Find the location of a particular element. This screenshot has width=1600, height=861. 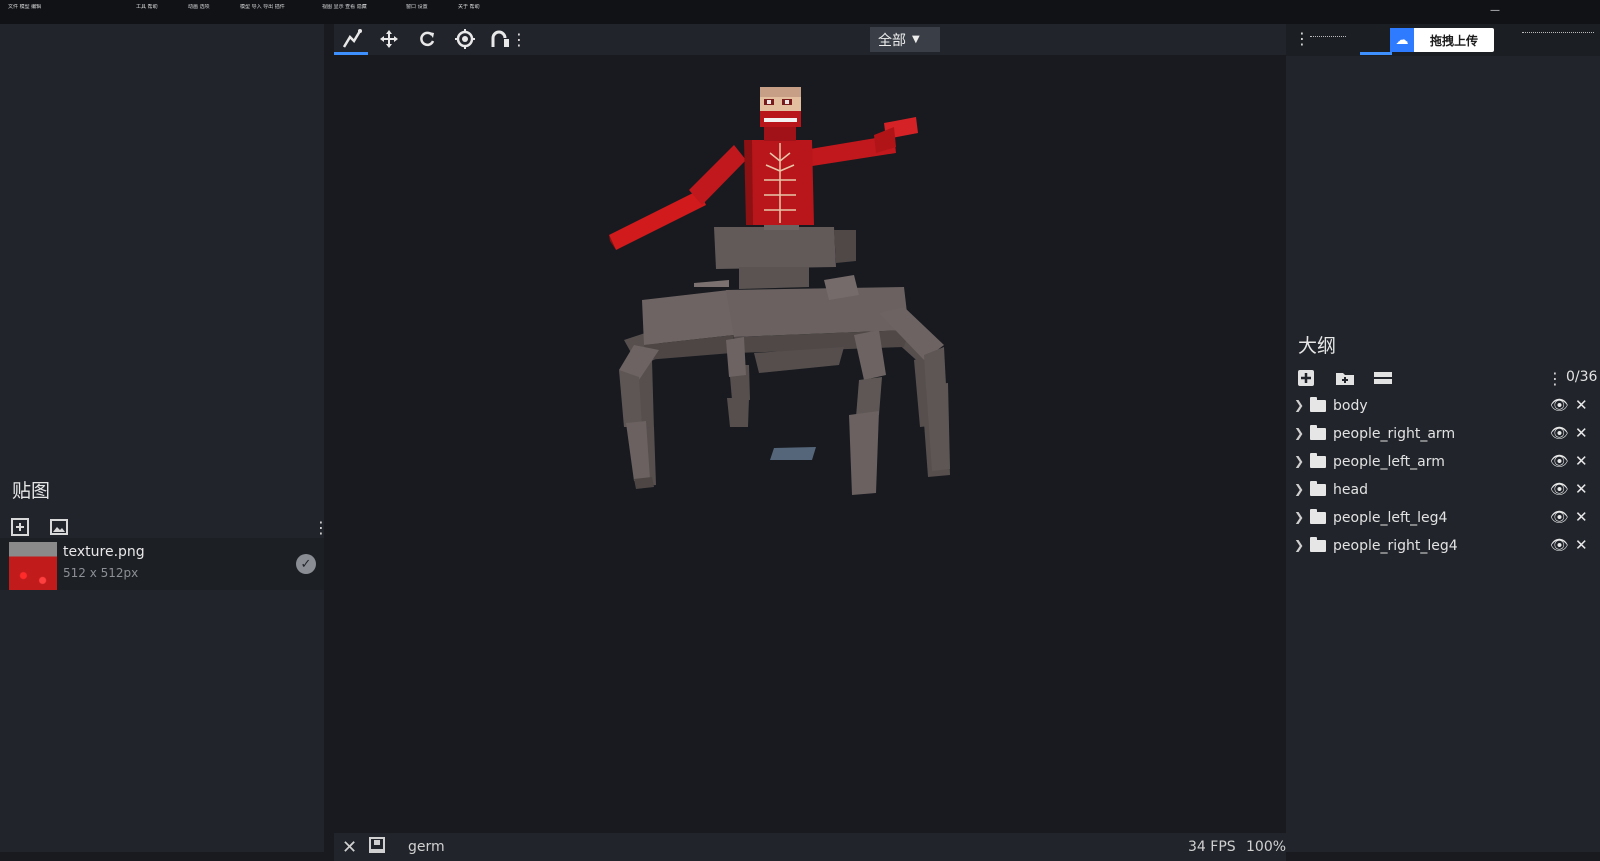

import-texture-icon is located at coordinates (59, 527).